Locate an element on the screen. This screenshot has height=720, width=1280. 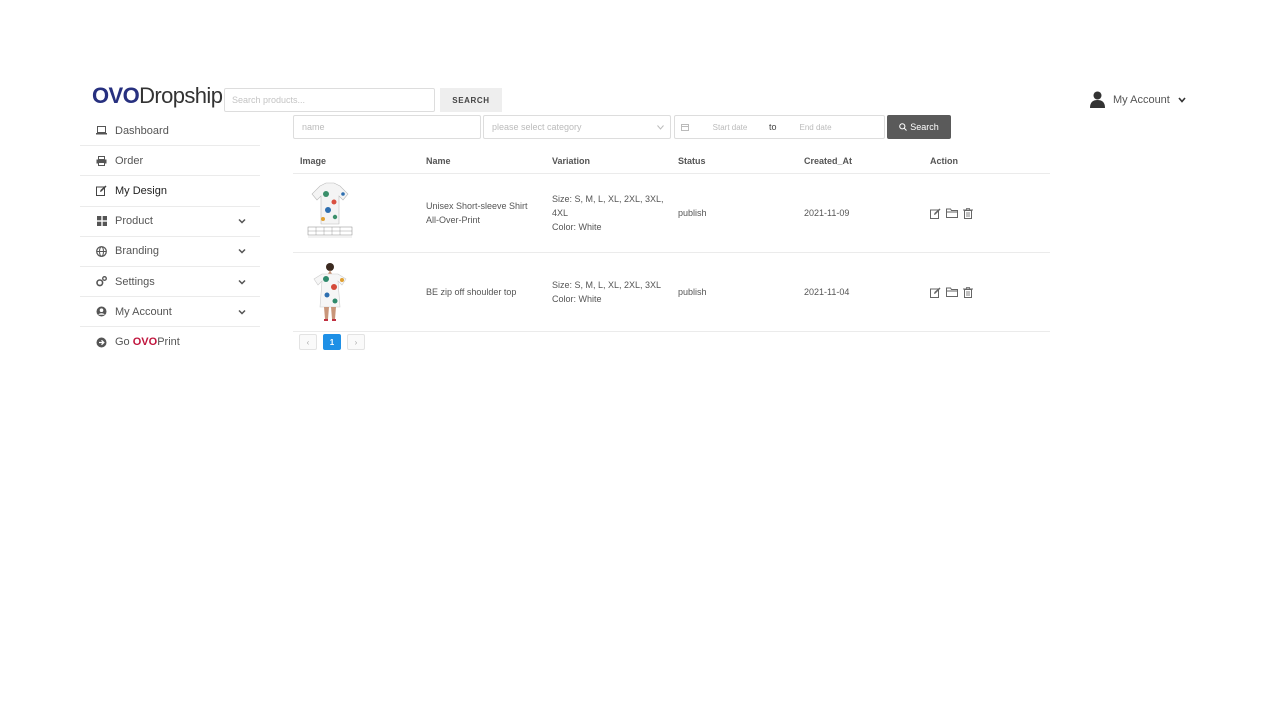
header-action: Action is located at coordinates (944, 160).